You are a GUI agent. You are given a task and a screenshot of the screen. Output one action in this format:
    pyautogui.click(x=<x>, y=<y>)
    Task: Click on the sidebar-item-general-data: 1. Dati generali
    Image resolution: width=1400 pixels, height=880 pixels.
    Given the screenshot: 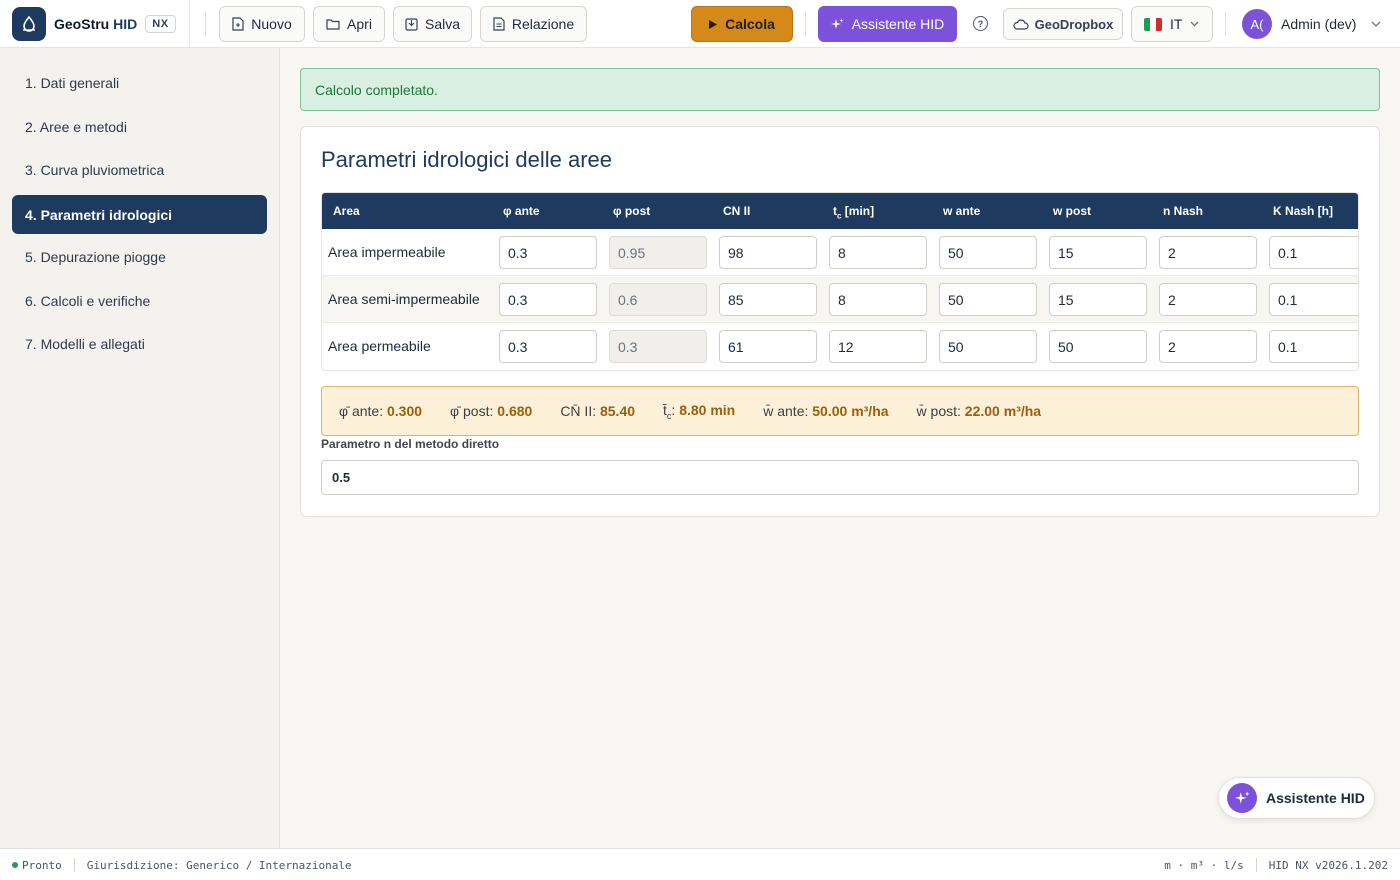 What is the action you would take?
    pyautogui.click(x=139, y=82)
    